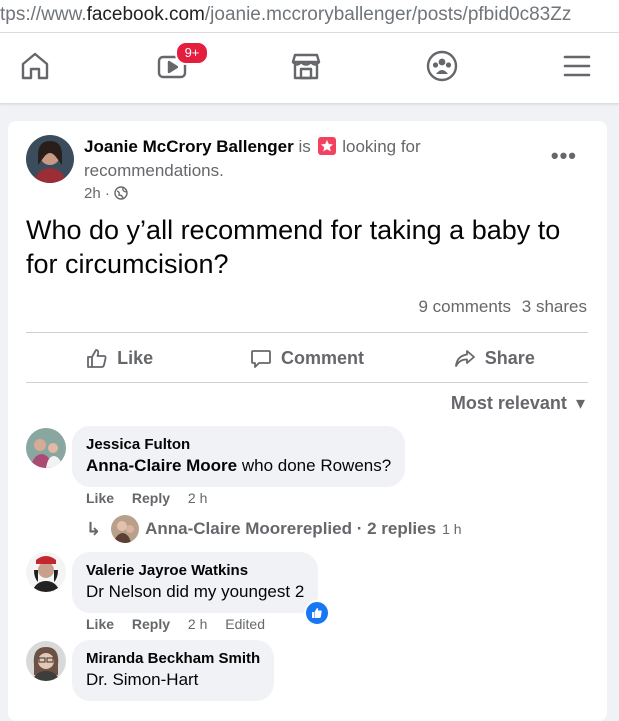  What do you see at coordinates (442, 66) in the screenshot?
I see `groups-icon` at bounding box center [442, 66].